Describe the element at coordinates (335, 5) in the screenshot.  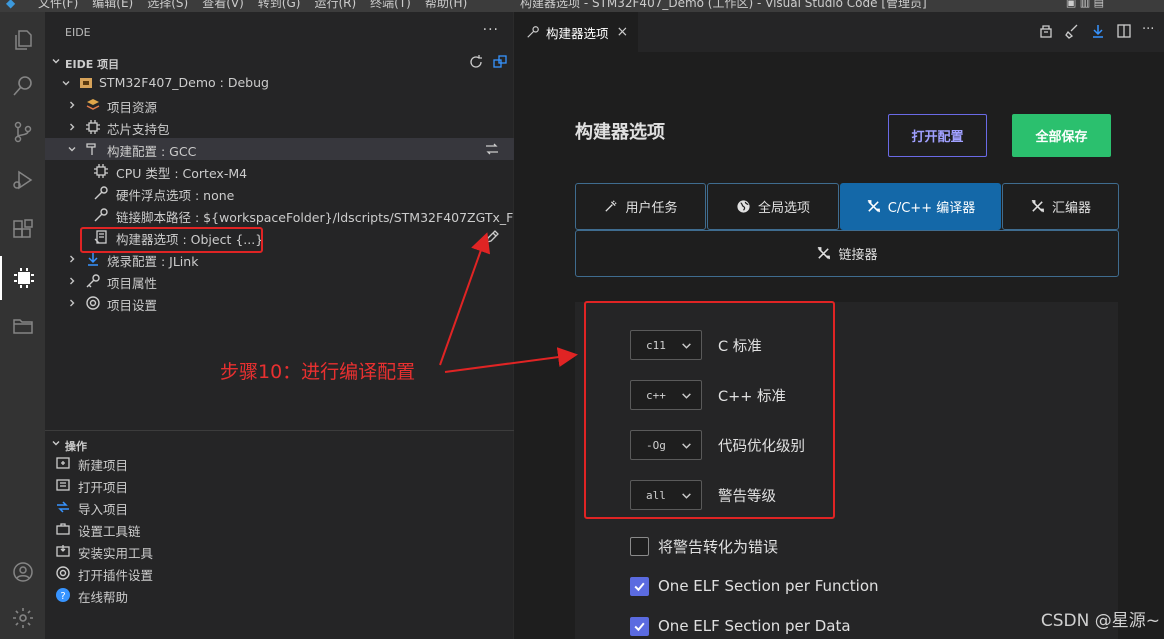
I see `menu-run: 运行(R)` at that location.